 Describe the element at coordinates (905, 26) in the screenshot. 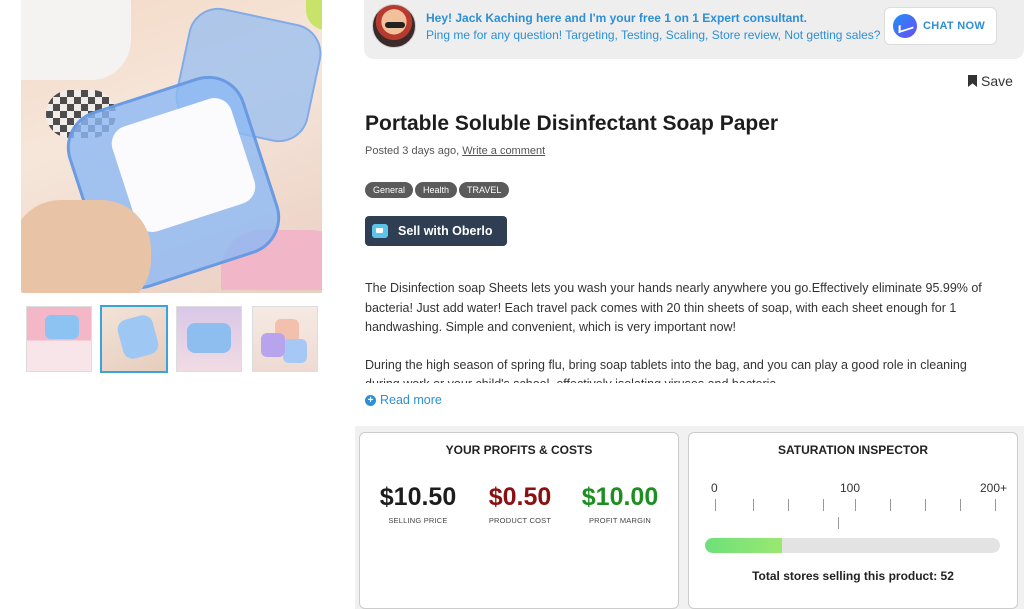

I see `messenger-icon` at that location.